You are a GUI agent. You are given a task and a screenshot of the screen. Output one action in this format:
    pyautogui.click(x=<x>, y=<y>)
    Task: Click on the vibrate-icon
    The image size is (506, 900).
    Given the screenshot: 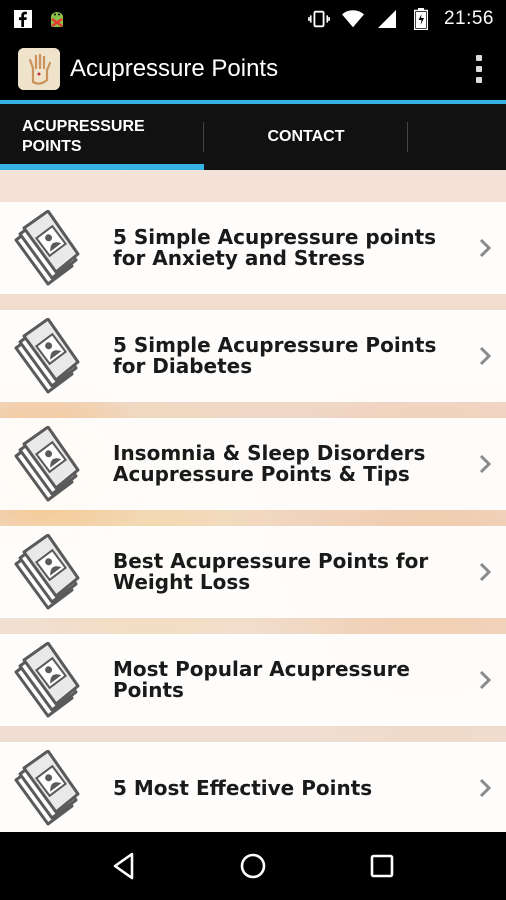 What is the action you would take?
    pyautogui.click(x=319, y=19)
    